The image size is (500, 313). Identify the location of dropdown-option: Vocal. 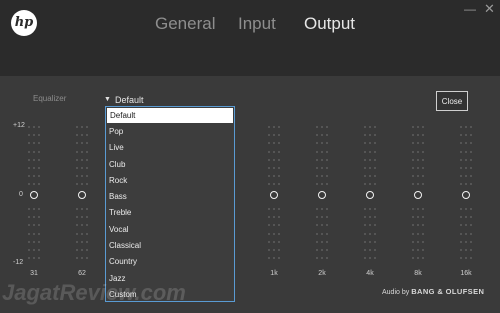
(170, 230).